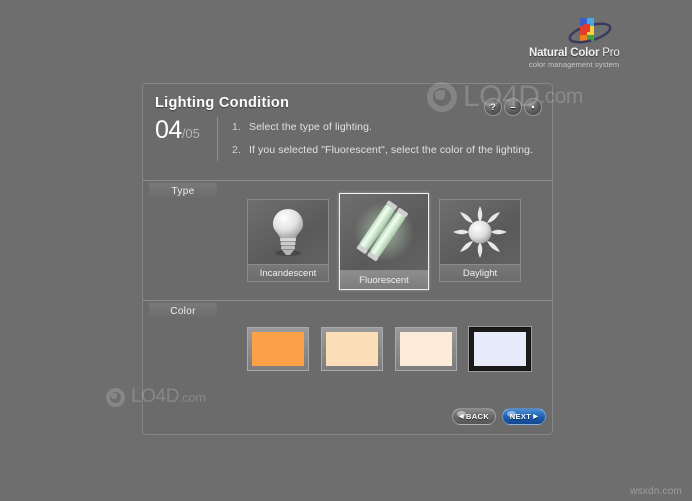 The width and height of the screenshot is (692, 501). I want to click on color-swatch-cool-white, so click(500, 349).